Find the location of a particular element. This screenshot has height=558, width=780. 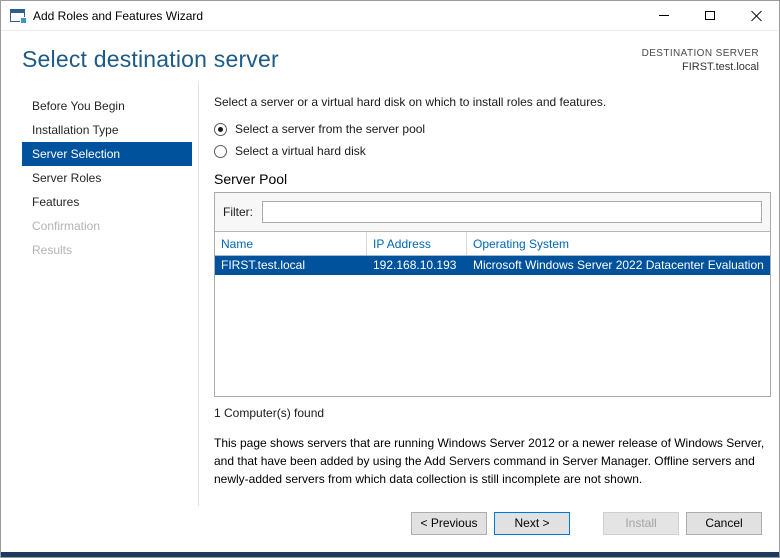

window-controls is located at coordinates (710, 15).